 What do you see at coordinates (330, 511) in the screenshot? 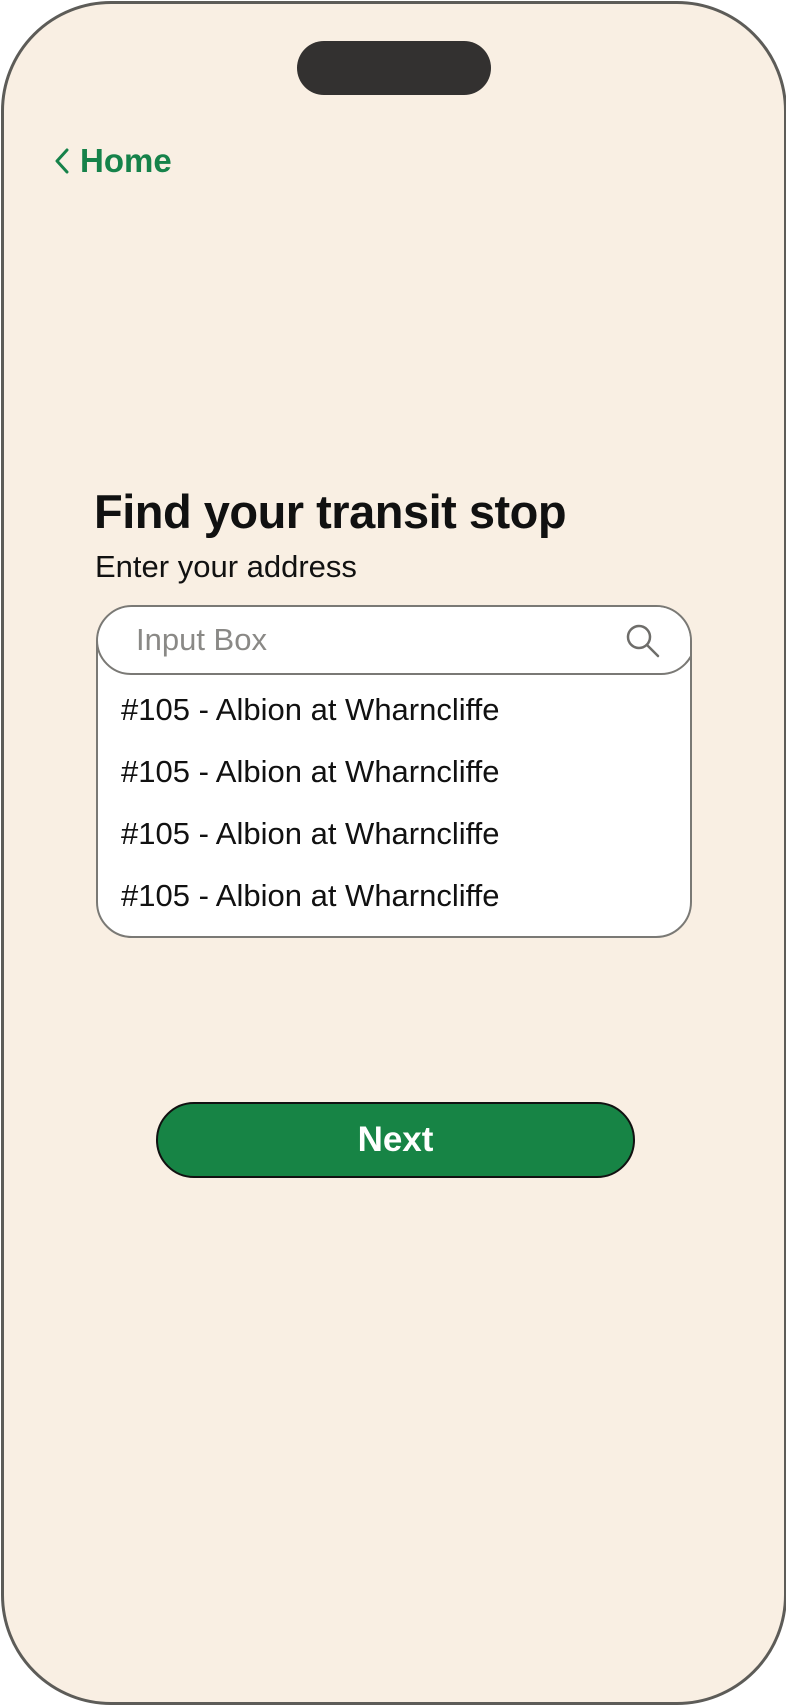
I see `page-title: Find your transit stop` at bounding box center [330, 511].